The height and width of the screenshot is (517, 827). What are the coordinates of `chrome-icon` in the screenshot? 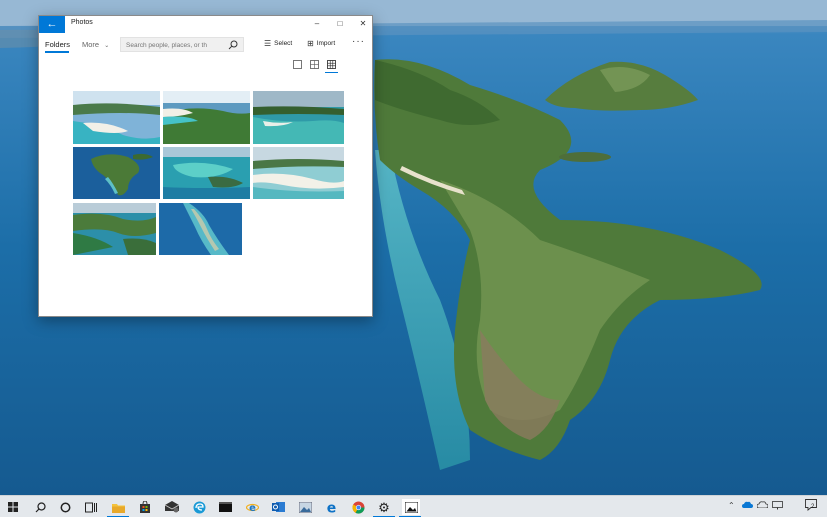 It's located at (358, 507).